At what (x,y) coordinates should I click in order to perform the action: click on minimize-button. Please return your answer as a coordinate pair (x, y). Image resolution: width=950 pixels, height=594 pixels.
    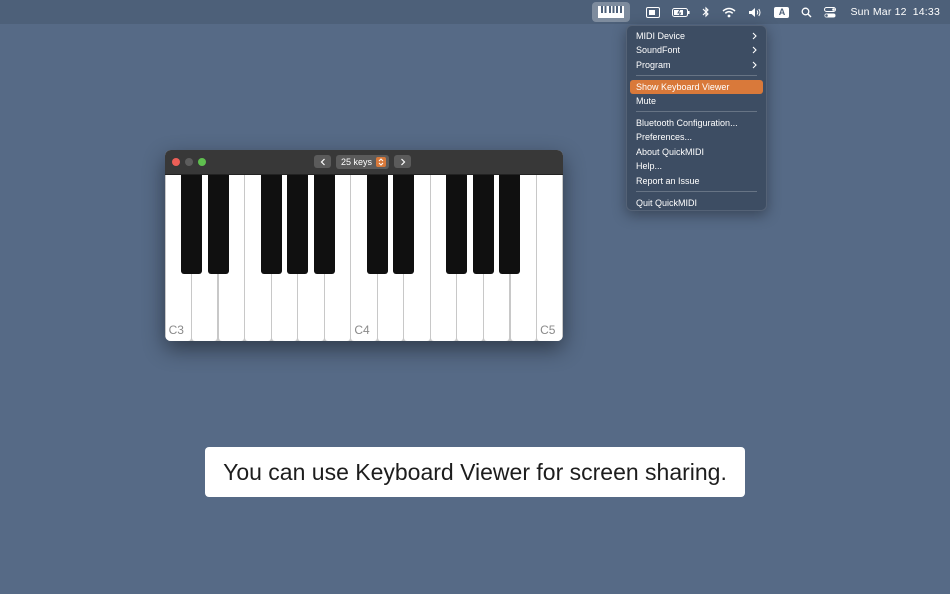
    Looking at the image, I should click on (189, 162).